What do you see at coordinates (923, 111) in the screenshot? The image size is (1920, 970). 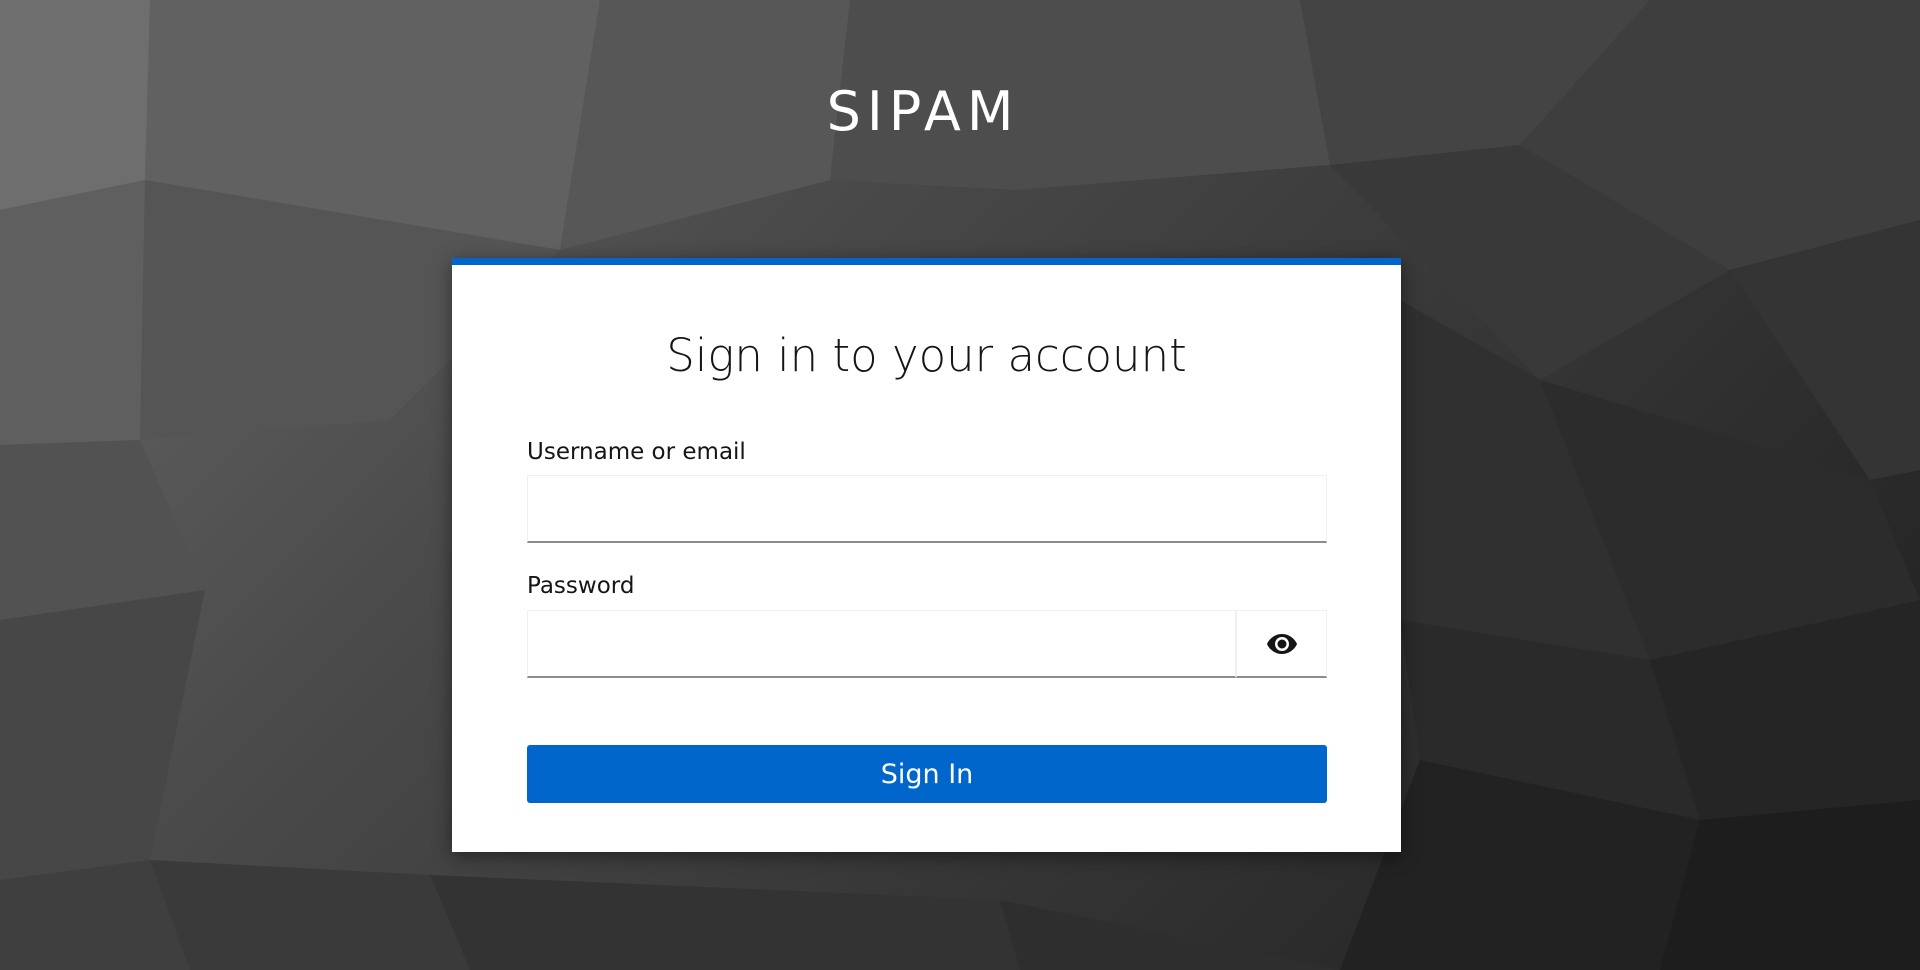 I see `realm-title: SIPAM` at bounding box center [923, 111].